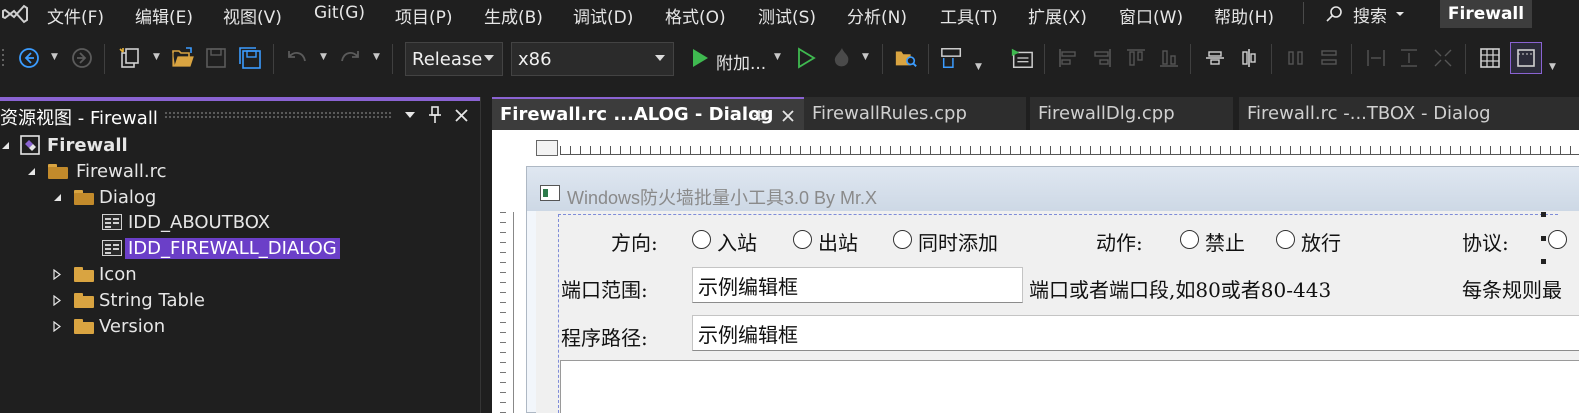 This screenshot has height=413, width=1579. Describe the element at coordinates (1131, 113) in the screenshot. I see `tab-firewalldlg-cpp: FirewallDlg.cpp` at that location.